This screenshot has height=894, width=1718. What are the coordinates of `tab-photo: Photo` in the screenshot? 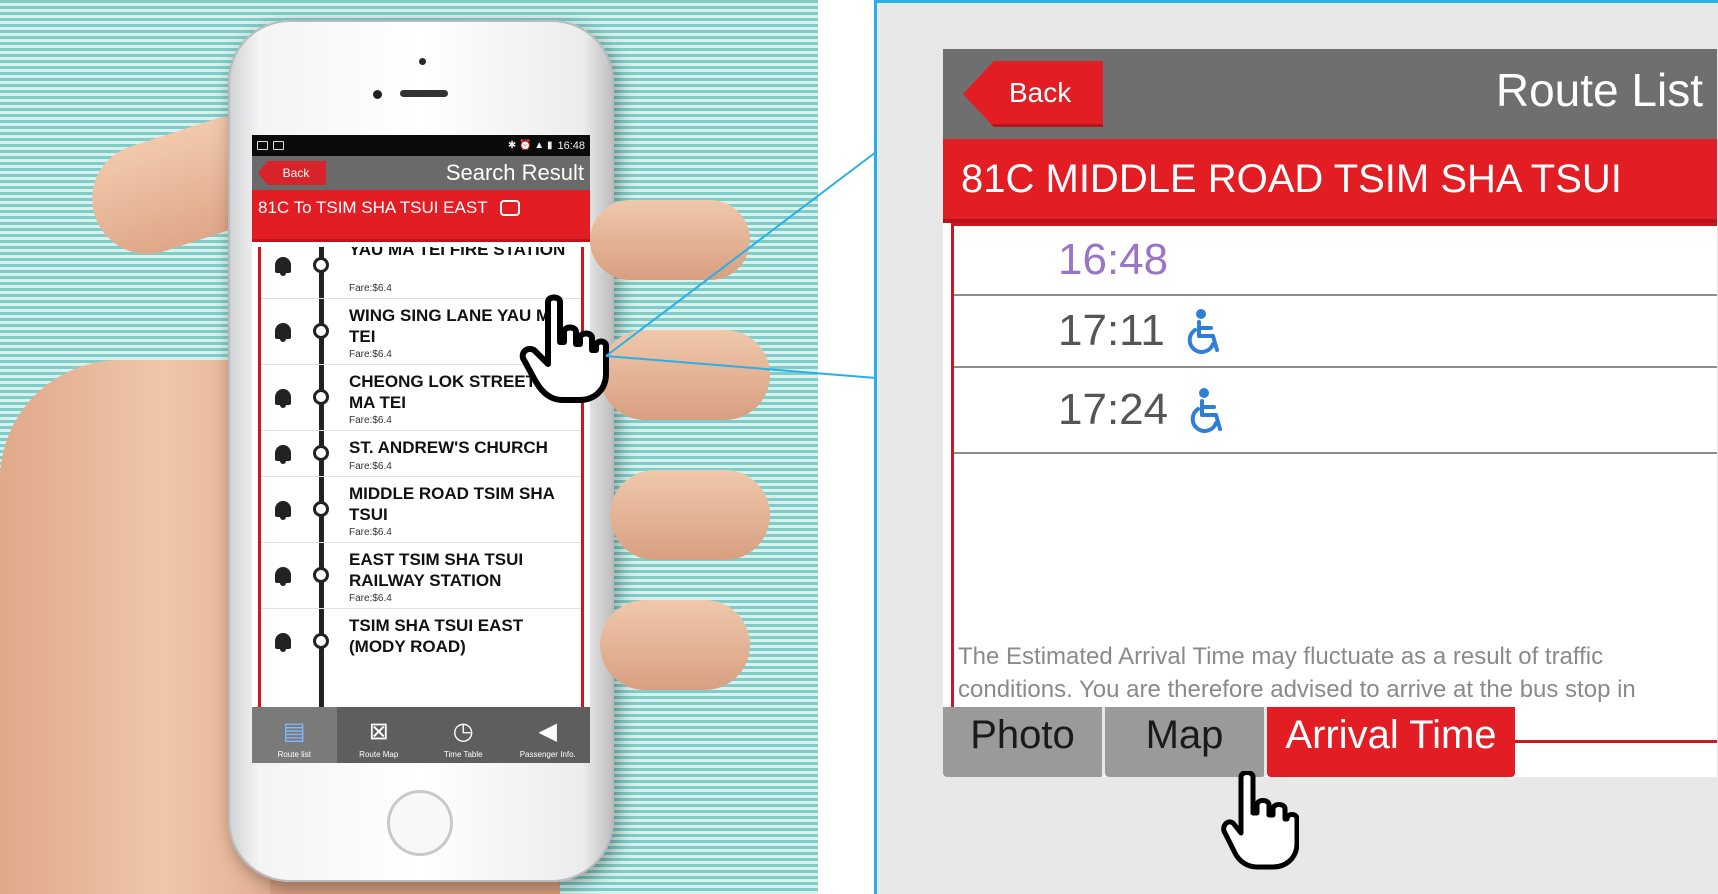 It's located at (1024, 742).